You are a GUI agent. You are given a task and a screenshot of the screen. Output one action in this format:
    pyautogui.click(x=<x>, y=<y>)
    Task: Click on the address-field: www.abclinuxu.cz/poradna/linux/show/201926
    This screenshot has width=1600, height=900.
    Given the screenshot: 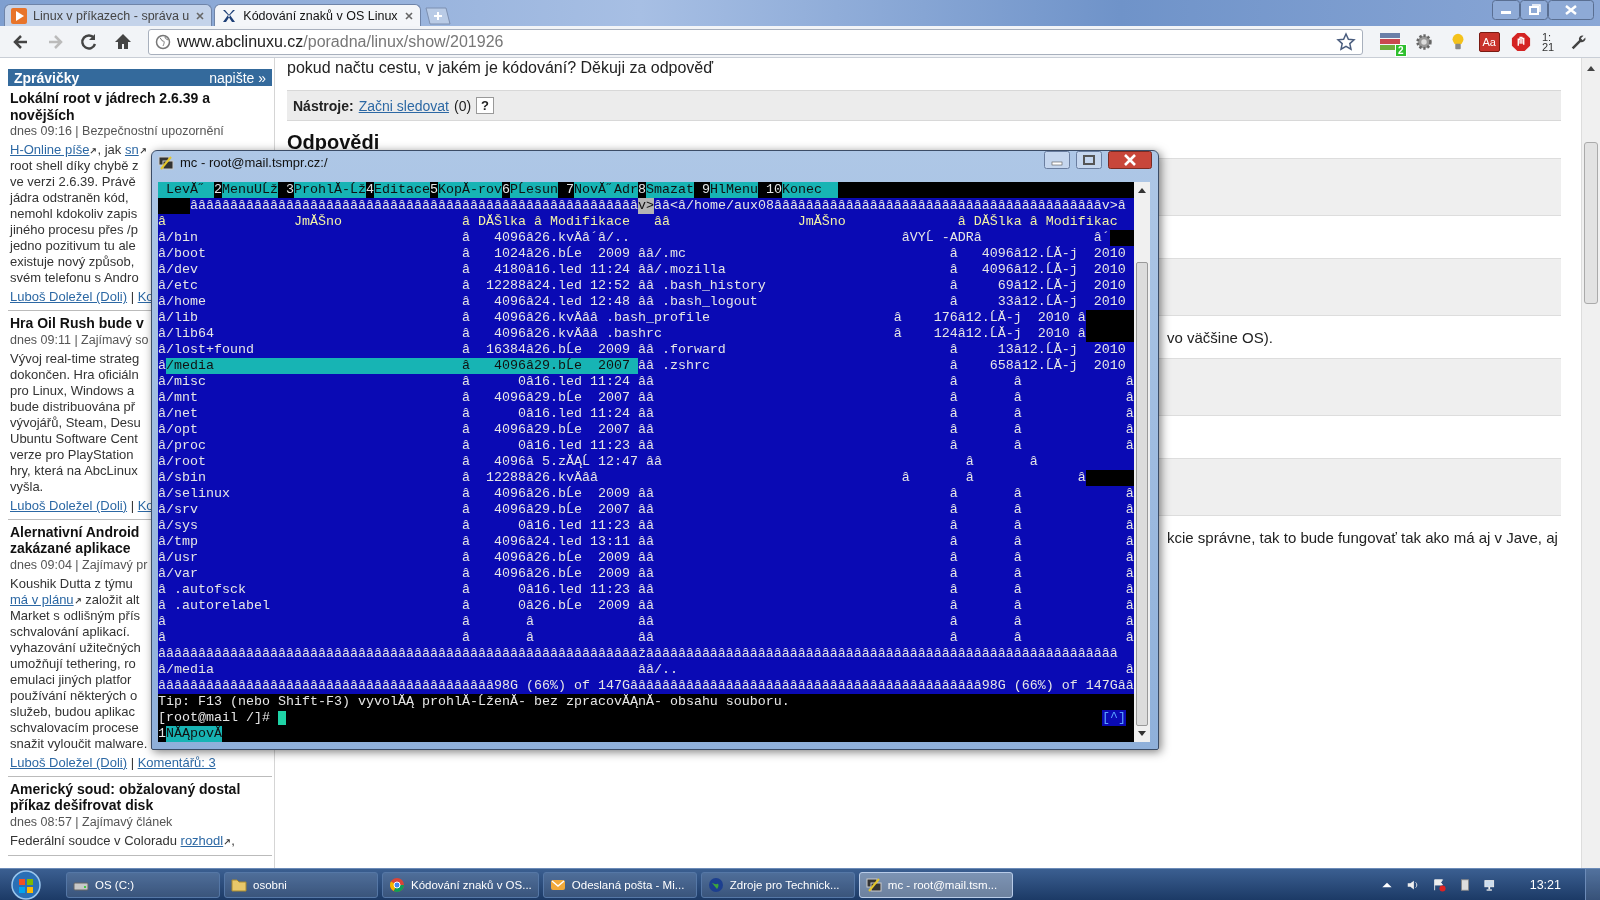 What is the action you would take?
    pyautogui.click(x=755, y=41)
    